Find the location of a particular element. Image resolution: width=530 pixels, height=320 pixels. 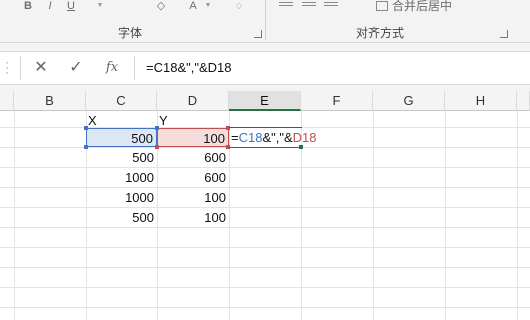

group-divider is located at coordinates (265, 20).